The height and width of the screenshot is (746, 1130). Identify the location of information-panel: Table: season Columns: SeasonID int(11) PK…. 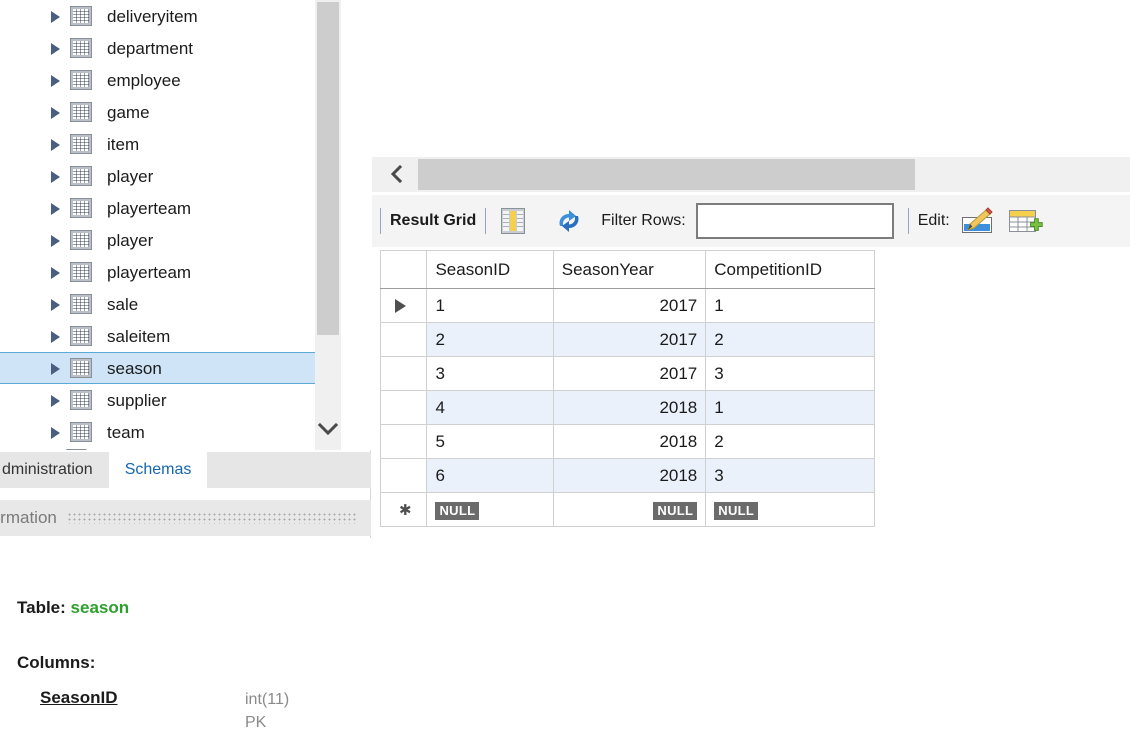
(185, 642).